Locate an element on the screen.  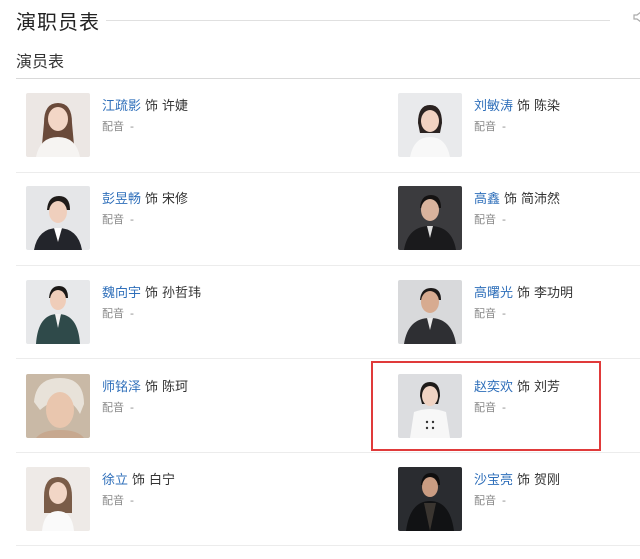
cast-item: 徐立饰白宁 配音 - is located at coordinates (156, 501).